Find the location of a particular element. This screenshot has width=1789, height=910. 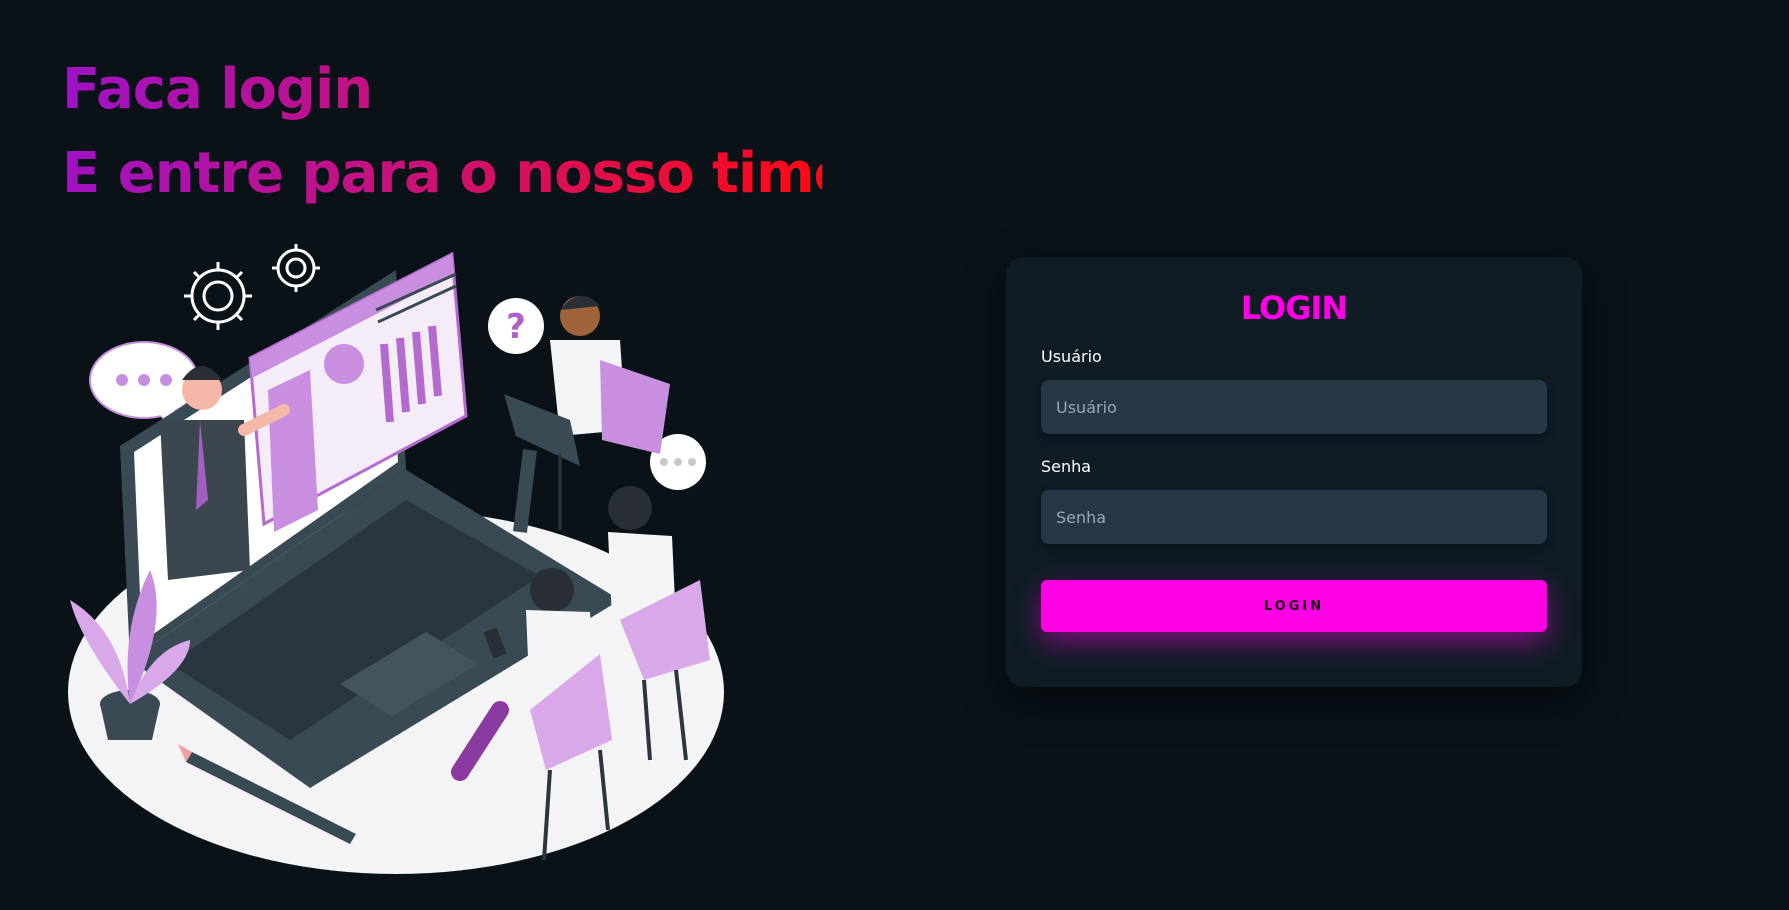

question-bubble-icon: ? is located at coordinates (516, 326).